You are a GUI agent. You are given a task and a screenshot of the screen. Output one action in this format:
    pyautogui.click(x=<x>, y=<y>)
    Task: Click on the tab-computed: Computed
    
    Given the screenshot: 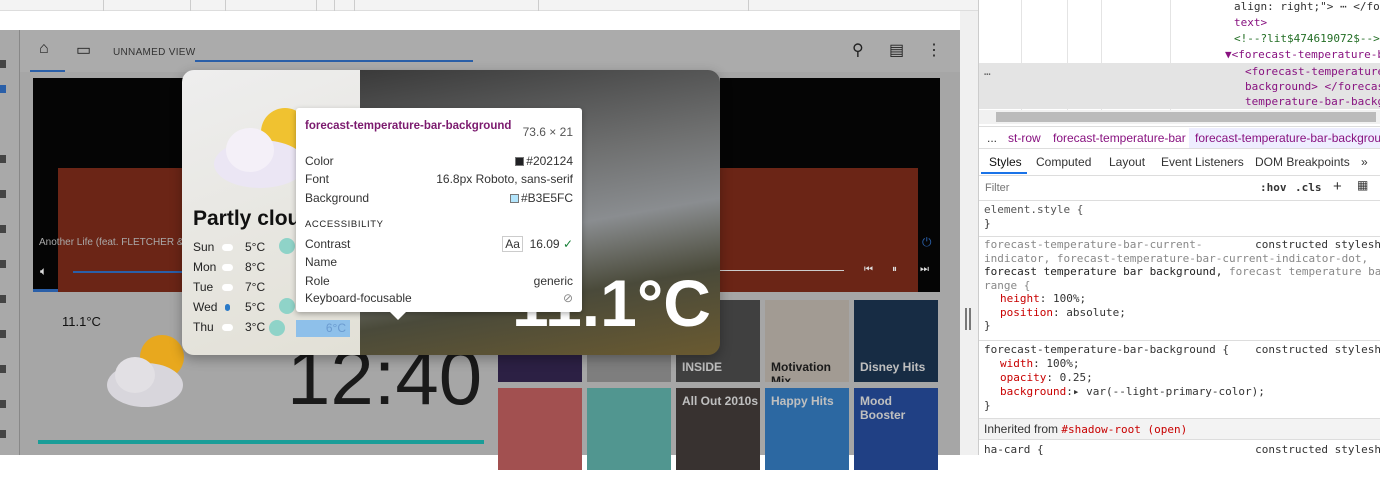 What is the action you would take?
    pyautogui.click(x=1063, y=162)
    